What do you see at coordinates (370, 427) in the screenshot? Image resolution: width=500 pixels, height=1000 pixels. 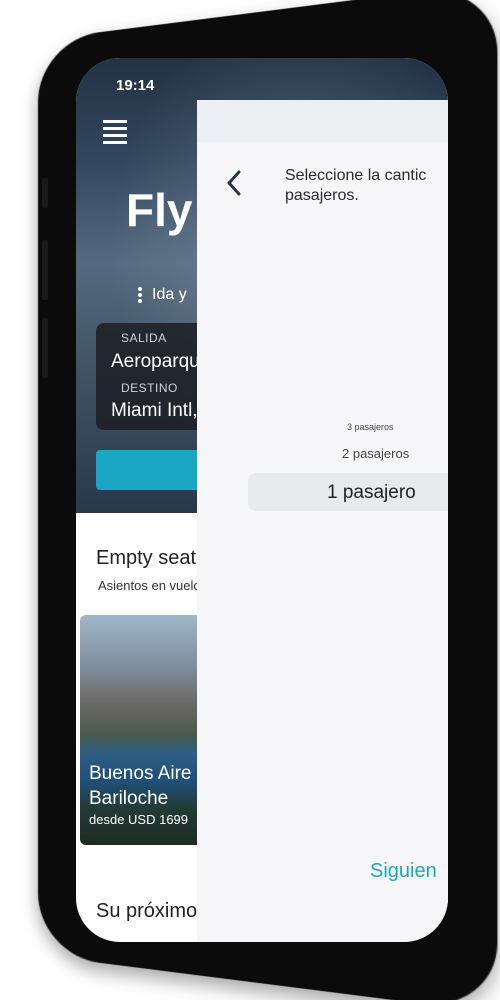 I see `picker-option: 3 pasajeros` at bounding box center [370, 427].